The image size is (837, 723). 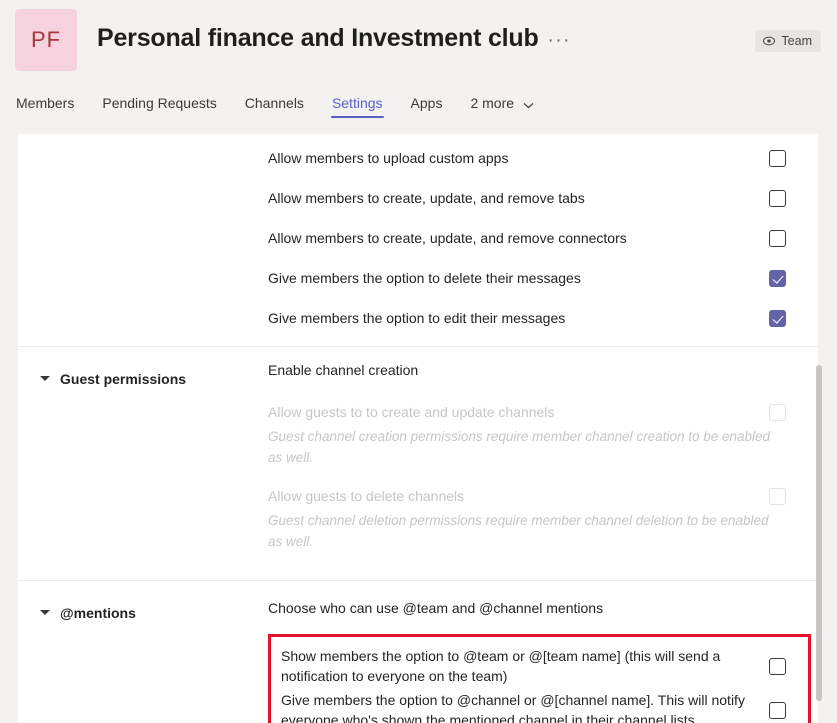 What do you see at coordinates (143, 240) in the screenshot?
I see `section-header` at bounding box center [143, 240].